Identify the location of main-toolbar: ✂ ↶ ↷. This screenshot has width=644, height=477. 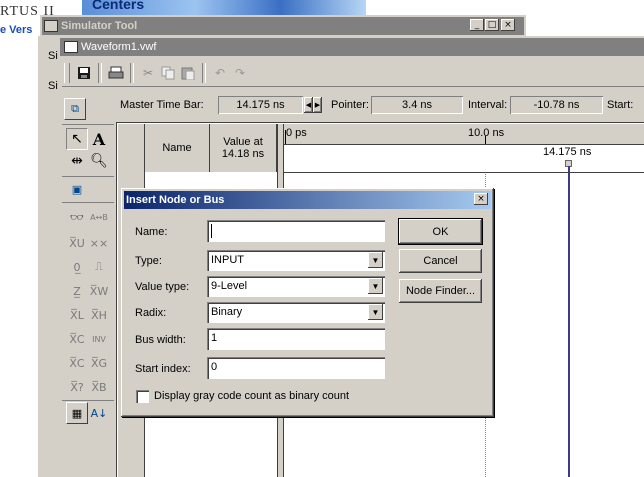
(353, 73).